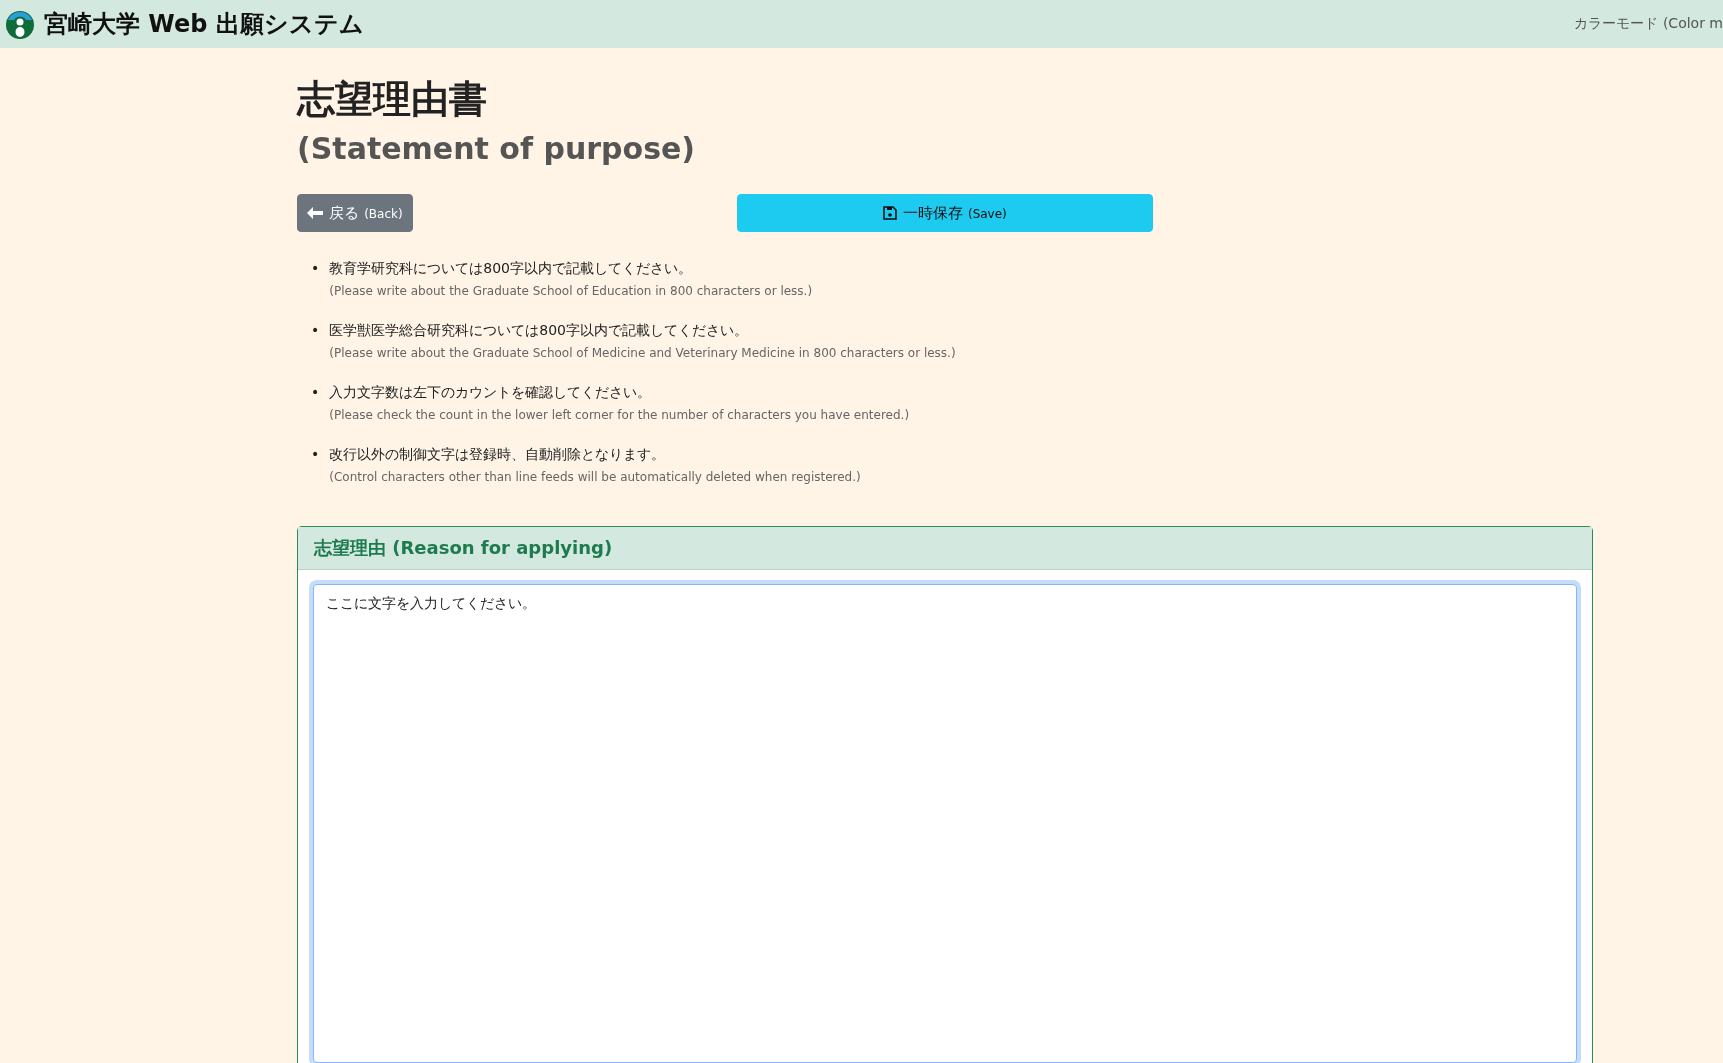  I want to click on site-title: 宮崎大学 Web 出願システム, so click(204, 24).